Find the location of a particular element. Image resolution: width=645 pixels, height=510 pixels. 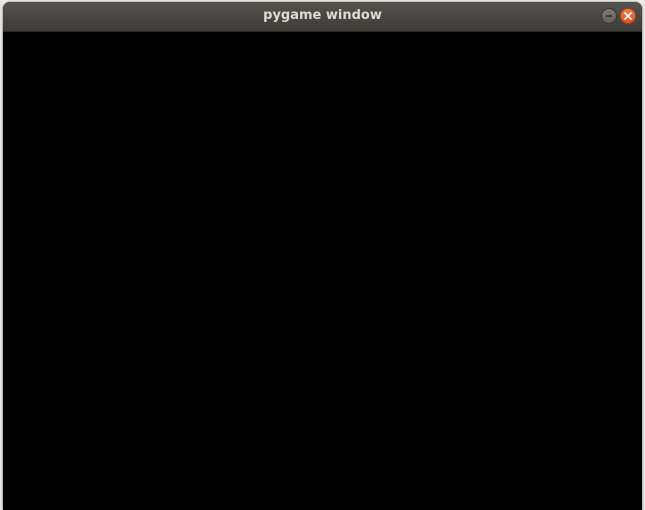

minimize-button is located at coordinates (609, 16).